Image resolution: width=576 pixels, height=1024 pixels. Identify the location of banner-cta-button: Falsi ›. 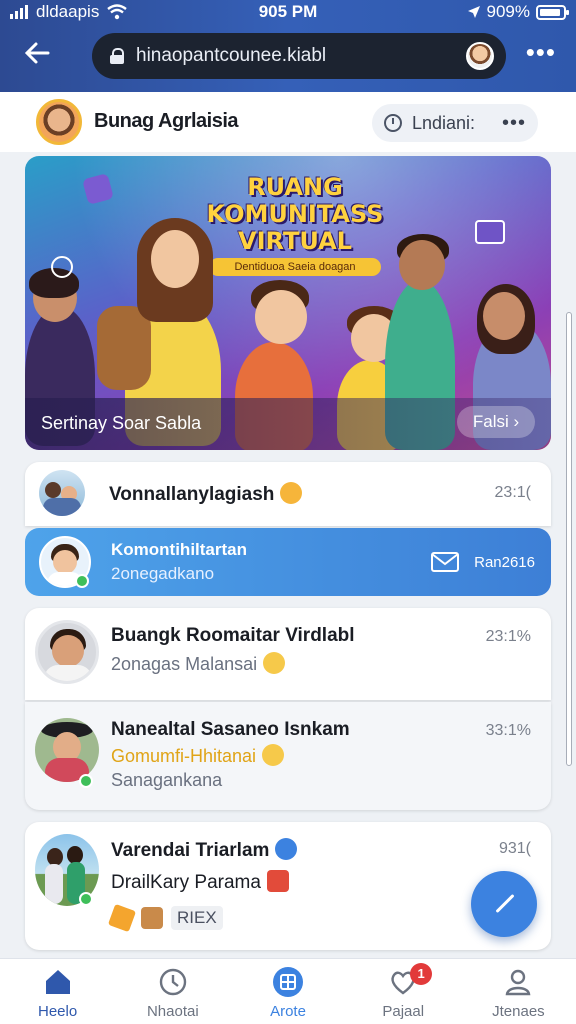
(496, 422).